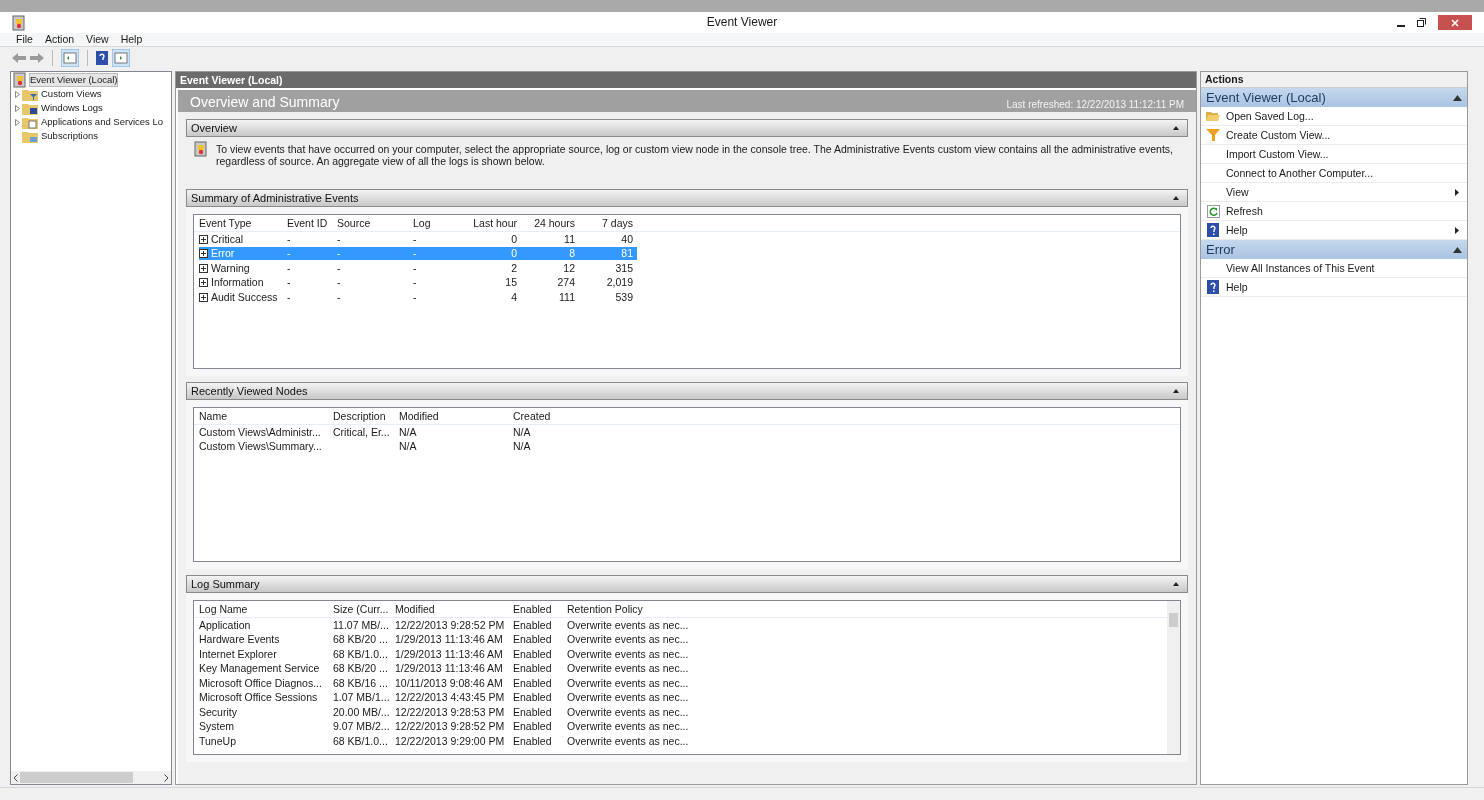 The image size is (1484, 800). What do you see at coordinates (687, 584) in the screenshot?
I see `section-header: Log Summary` at bounding box center [687, 584].